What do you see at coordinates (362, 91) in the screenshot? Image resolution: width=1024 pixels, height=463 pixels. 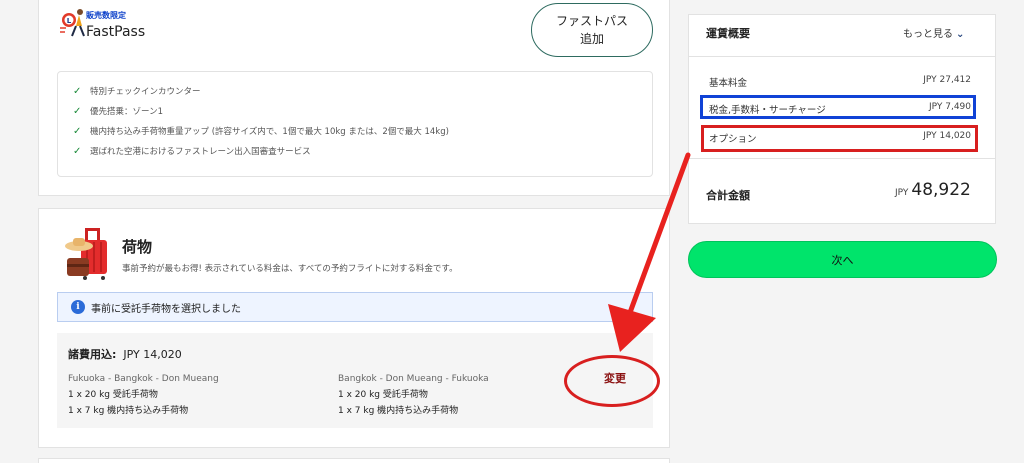 I see `feature-item: ✓ 特別チェックインカウンター` at bounding box center [362, 91].